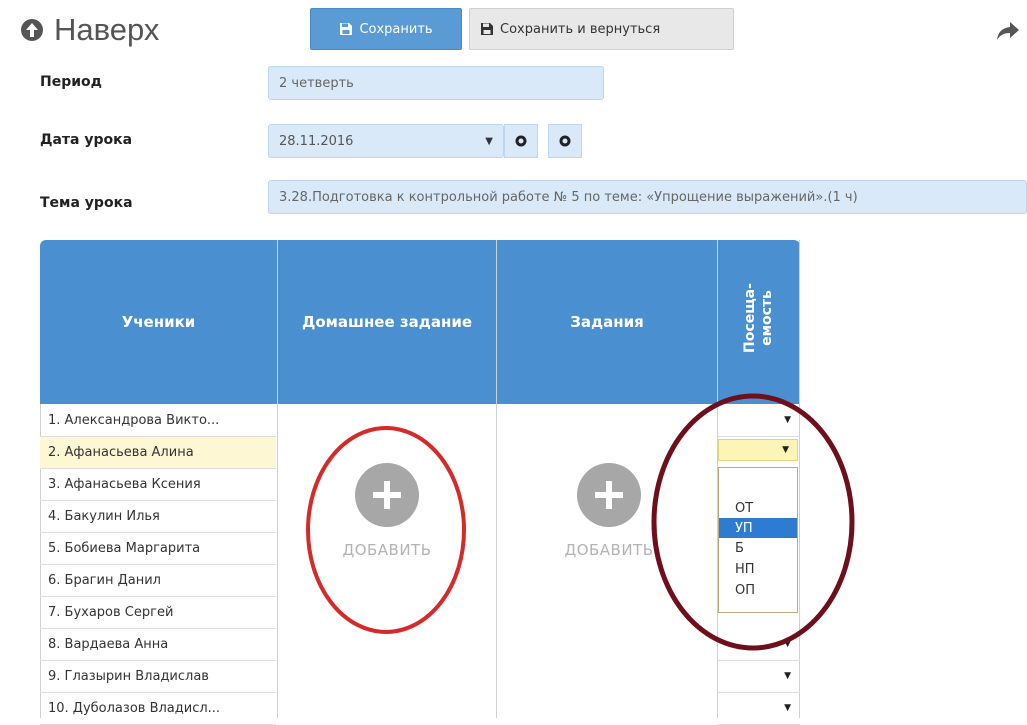 Image resolution: width=1027 pixels, height=725 pixels. I want to click on header-tasks: Задания, so click(607, 322).